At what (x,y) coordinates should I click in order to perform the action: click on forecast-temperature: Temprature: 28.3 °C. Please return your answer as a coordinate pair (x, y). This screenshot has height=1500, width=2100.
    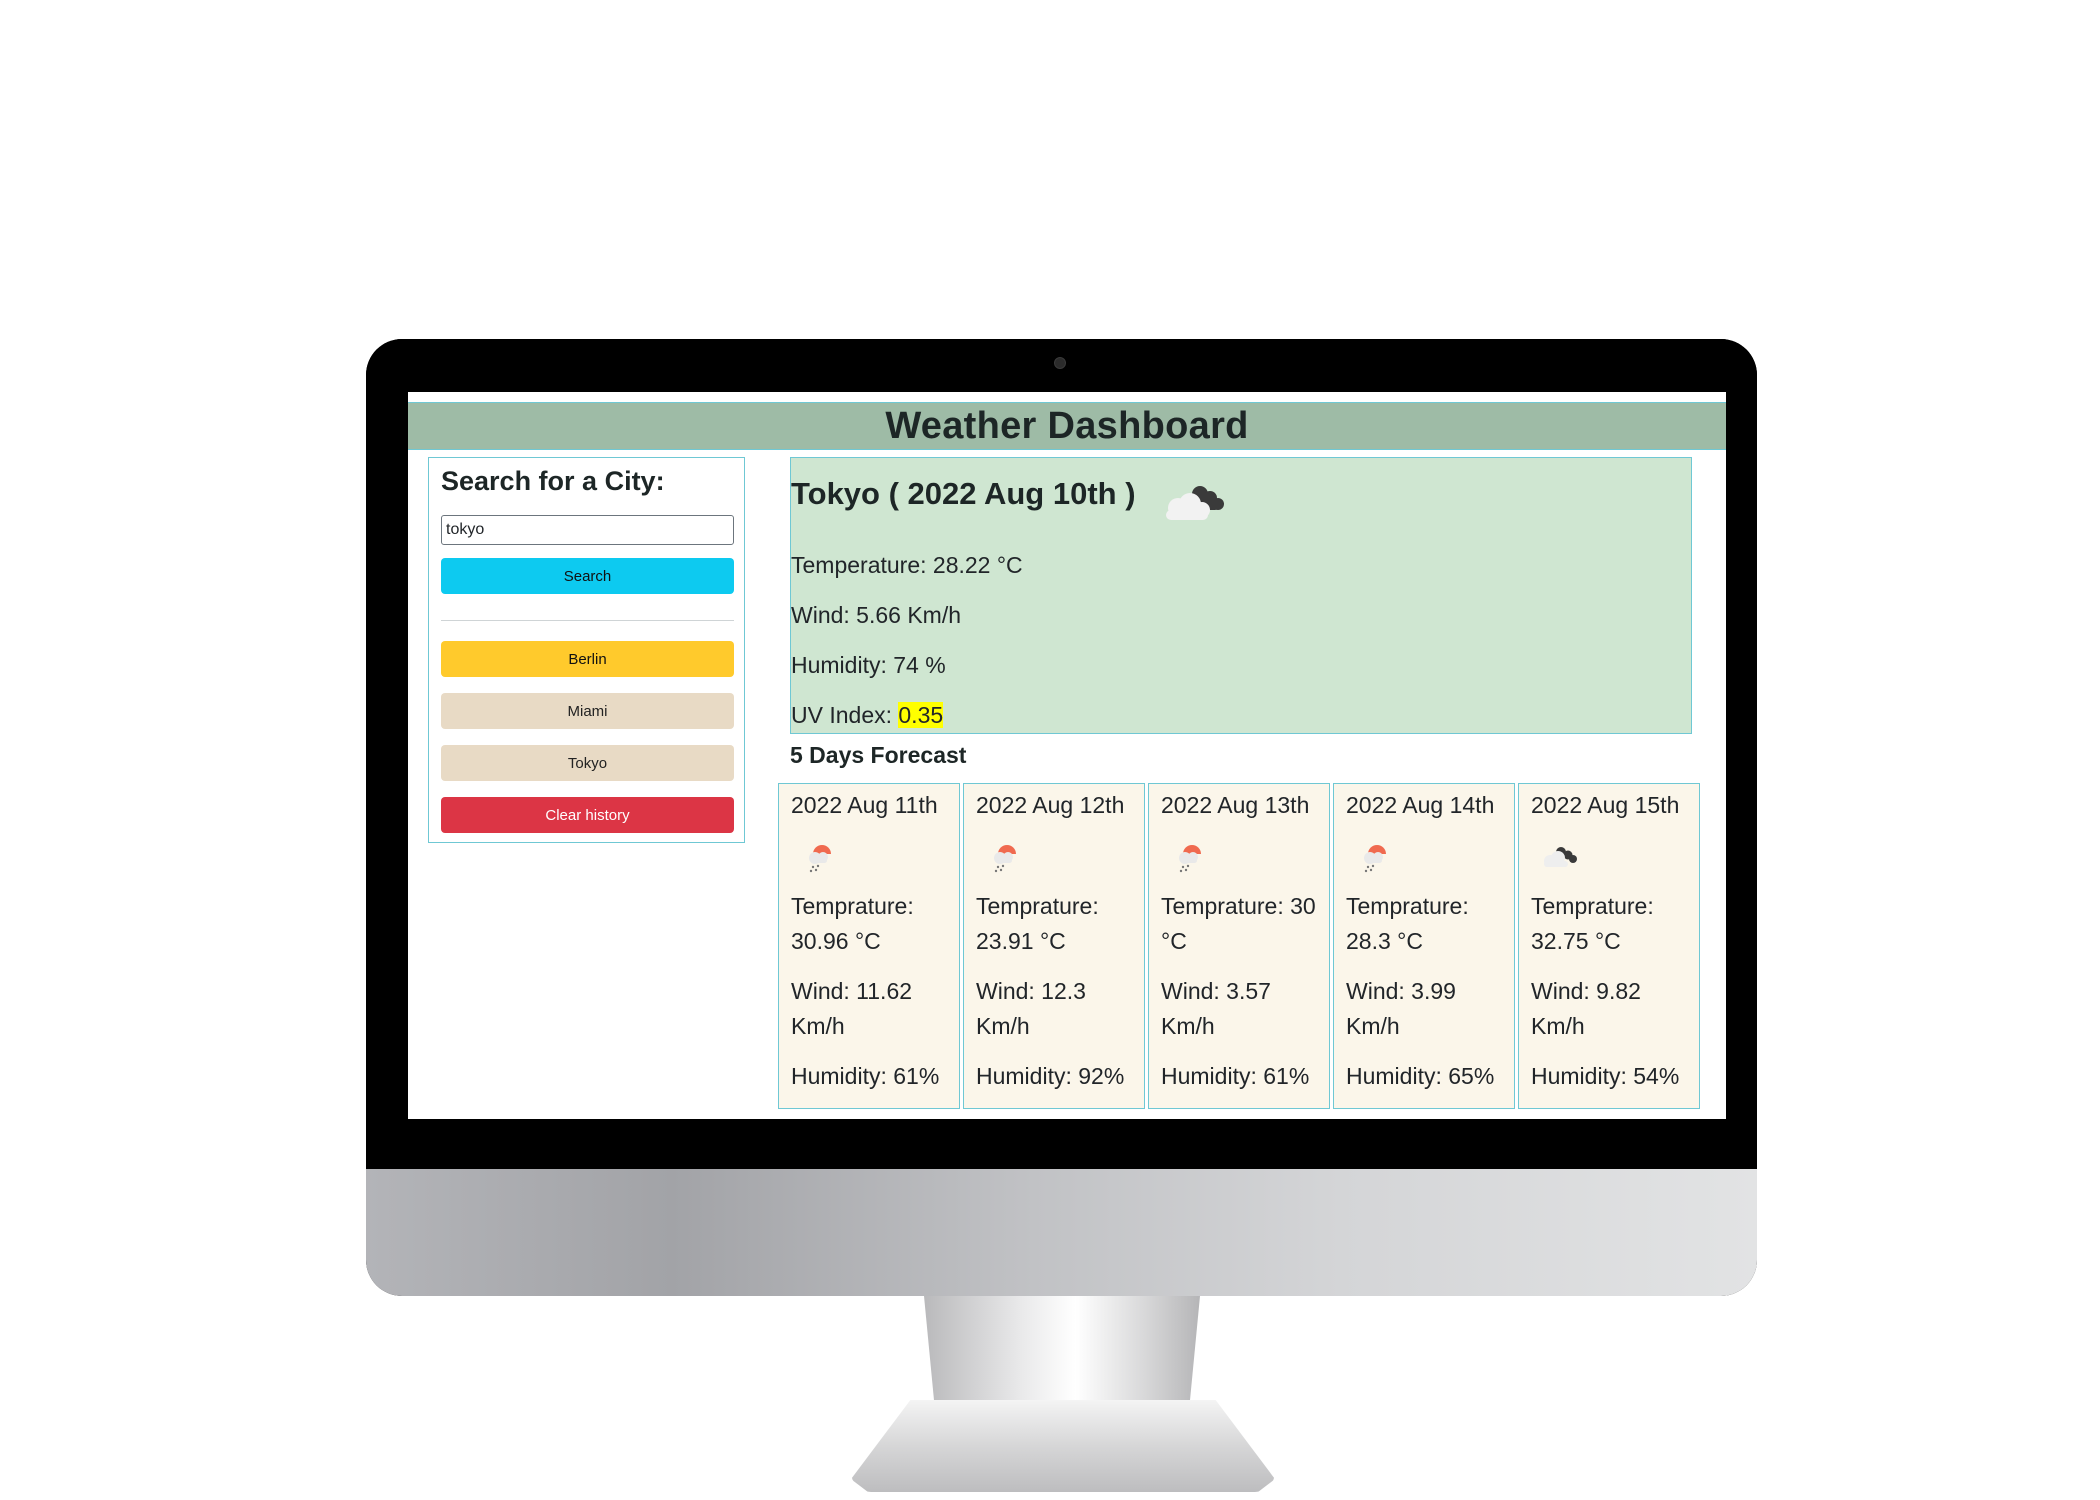
    Looking at the image, I should click on (1407, 923).